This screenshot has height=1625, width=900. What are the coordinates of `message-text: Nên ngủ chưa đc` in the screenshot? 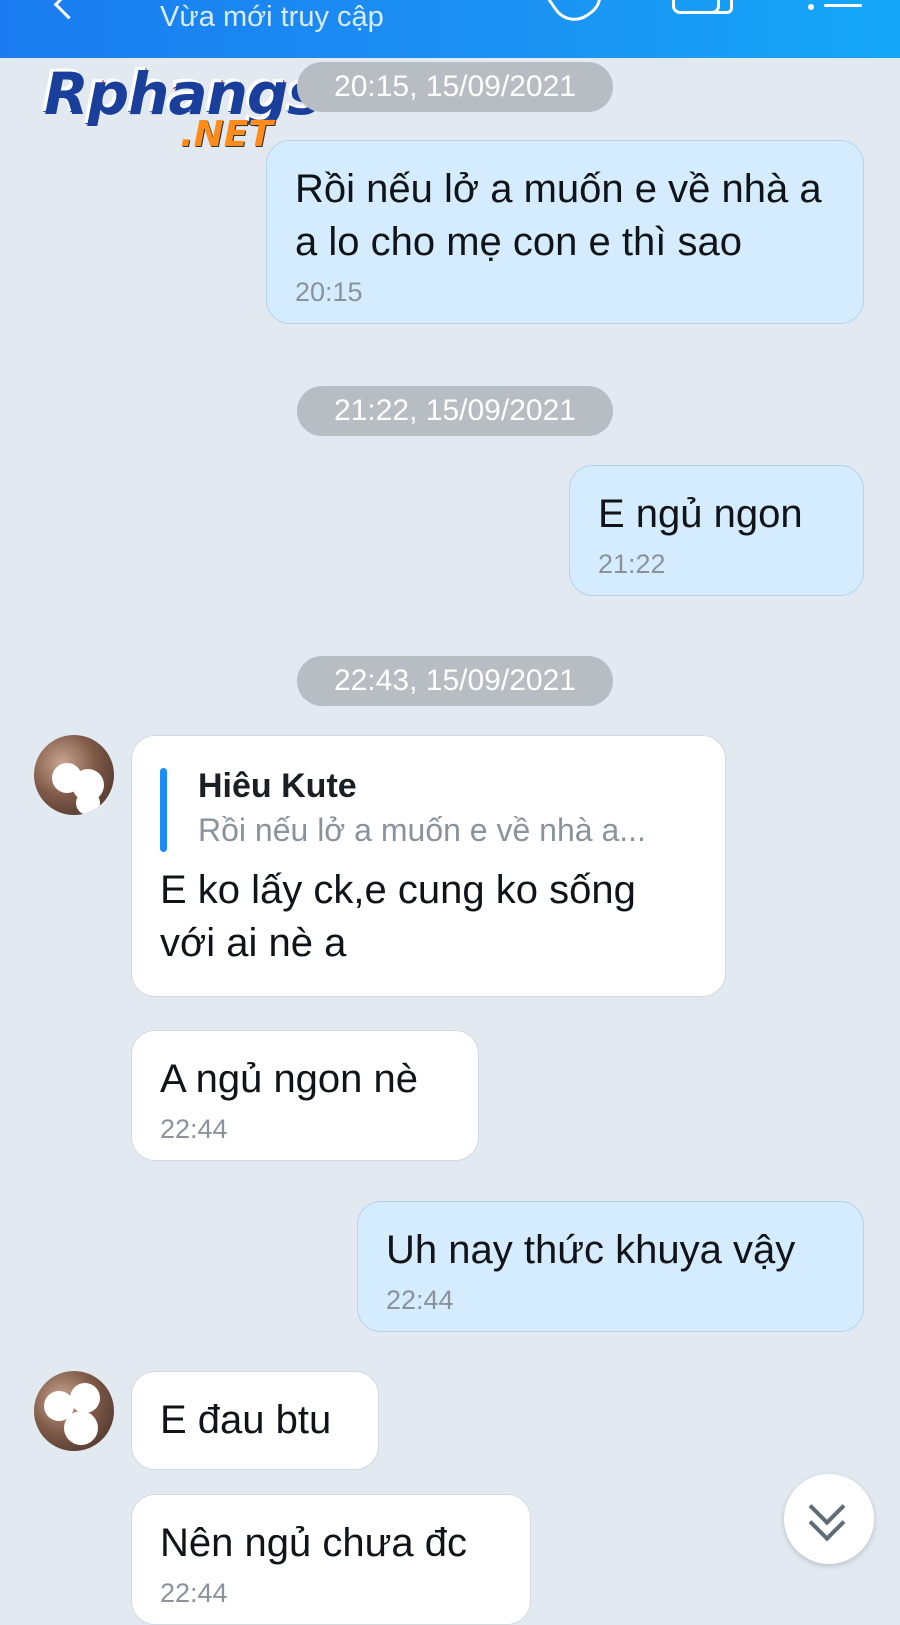 It's located at (313, 1543).